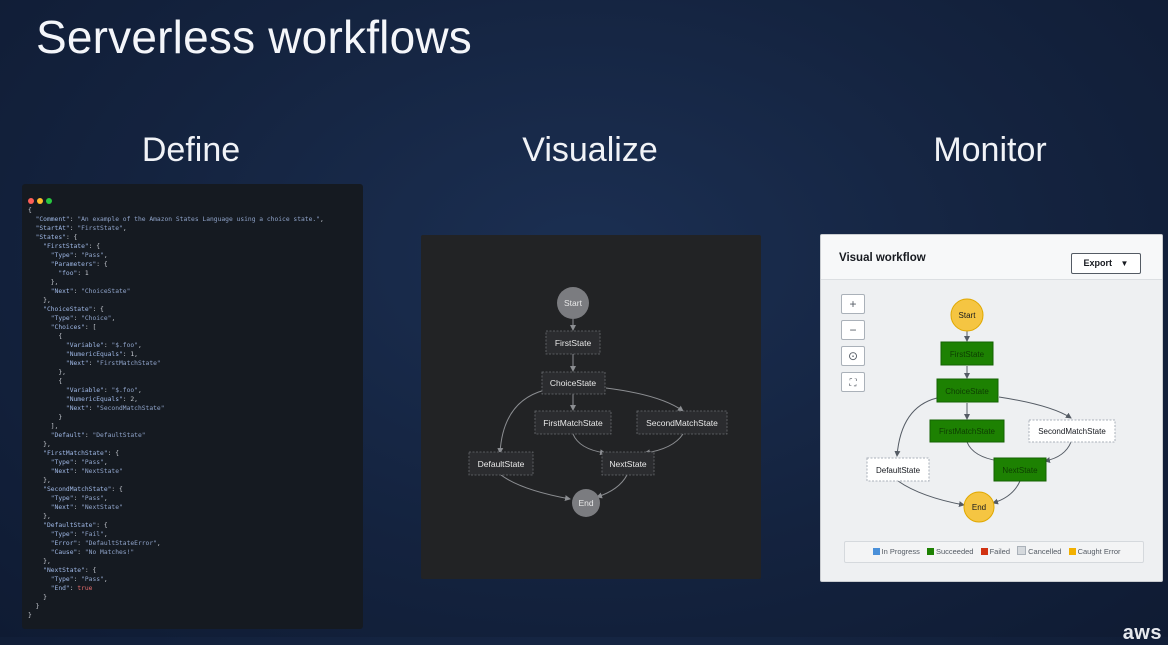 The width and height of the screenshot is (1168, 645). I want to click on code-line: "Variable": "$.foo",, so click(103, 390).